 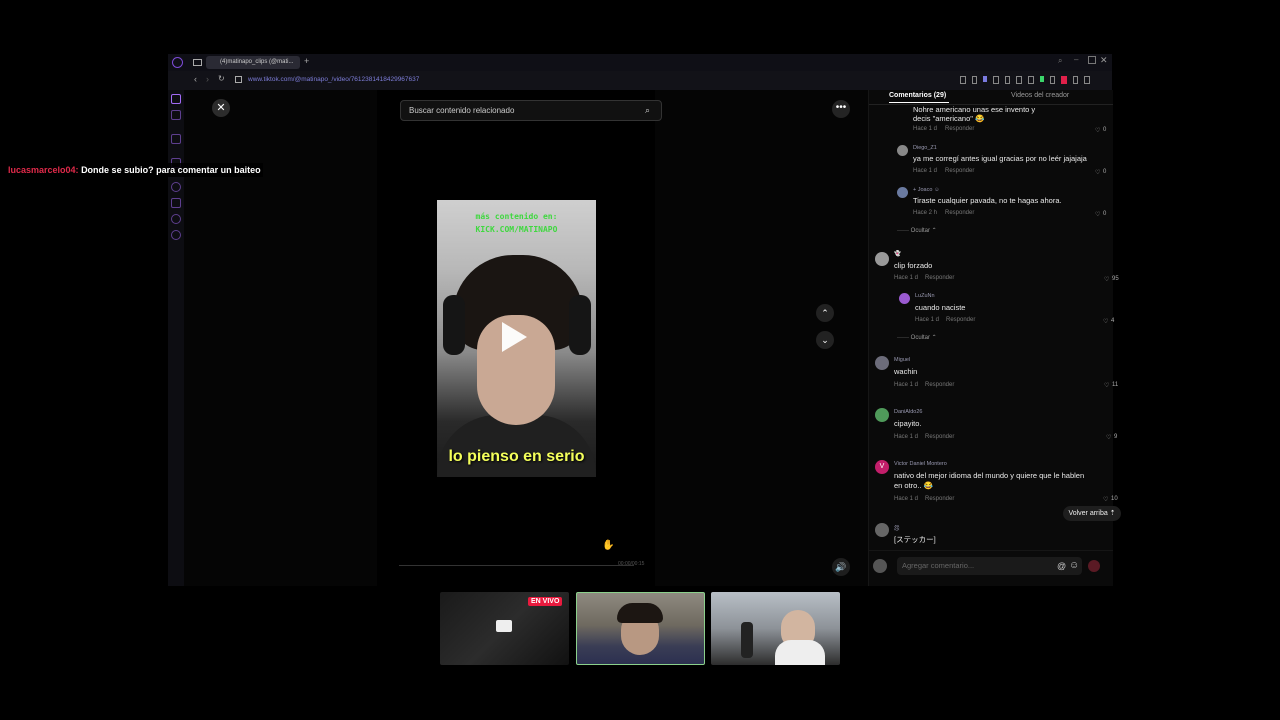 I want to click on play-icon, so click(x=514, y=337).